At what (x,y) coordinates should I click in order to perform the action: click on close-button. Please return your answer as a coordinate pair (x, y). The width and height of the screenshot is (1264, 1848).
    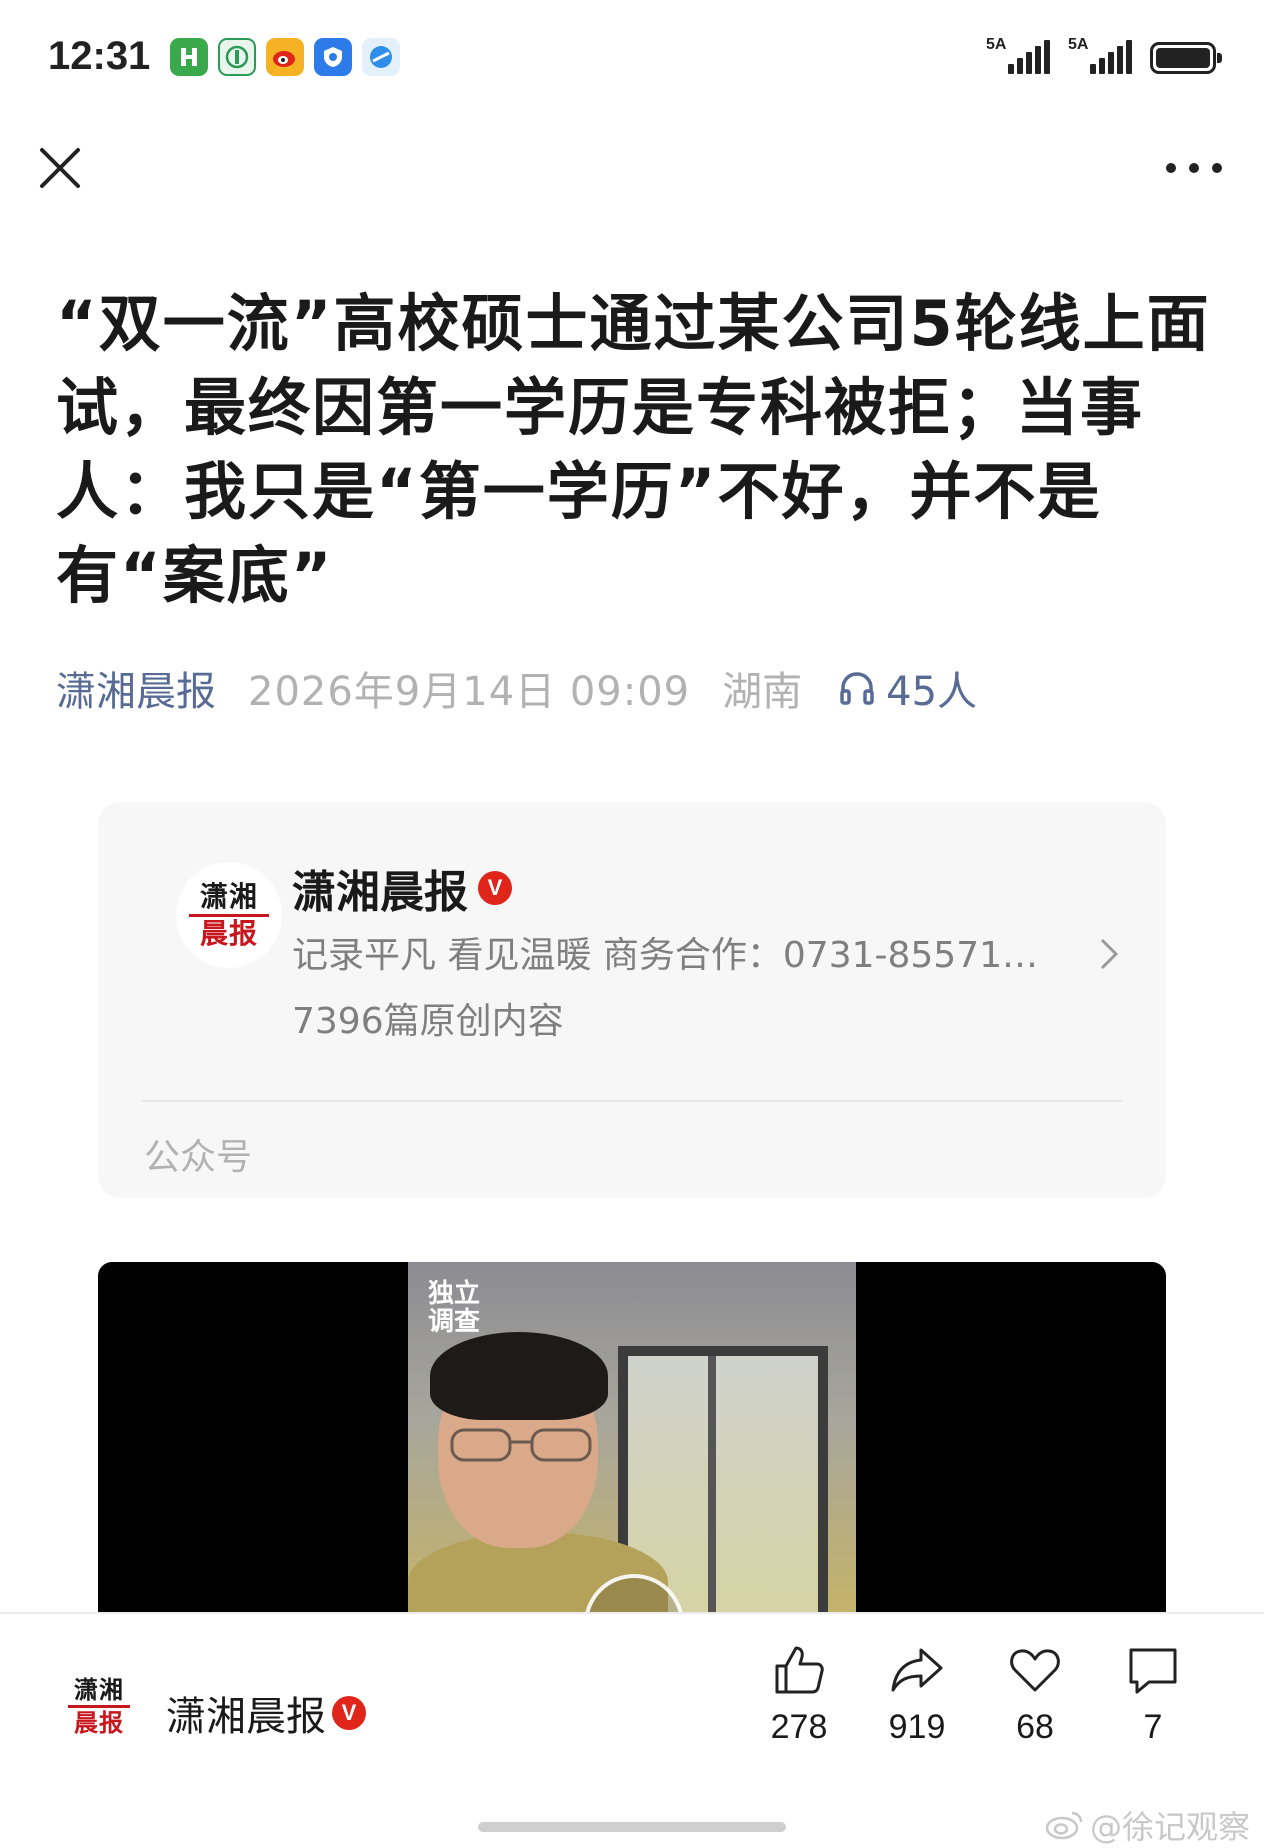
    Looking at the image, I should click on (60, 168).